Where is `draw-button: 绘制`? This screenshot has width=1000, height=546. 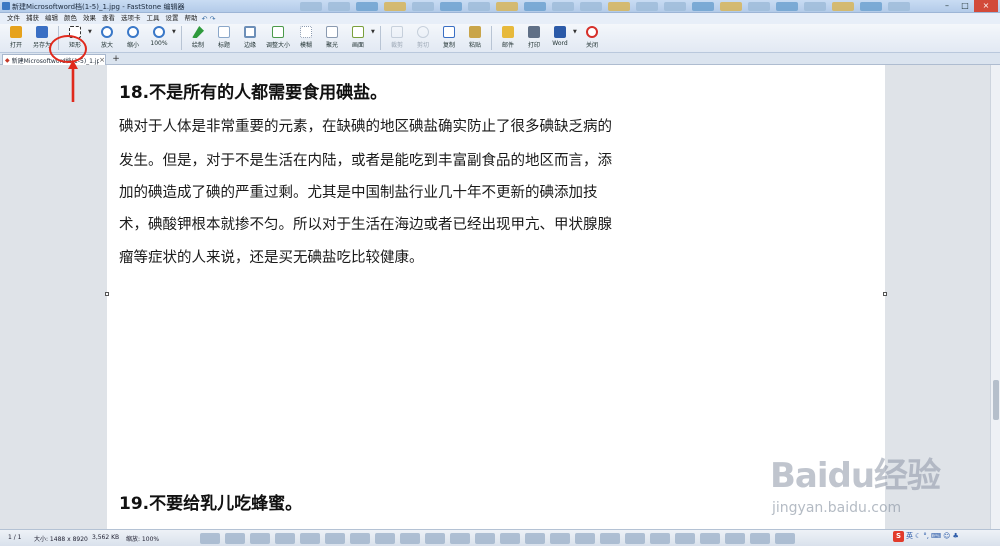 draw-button: 绘制 is located at coordinates (198, 38).